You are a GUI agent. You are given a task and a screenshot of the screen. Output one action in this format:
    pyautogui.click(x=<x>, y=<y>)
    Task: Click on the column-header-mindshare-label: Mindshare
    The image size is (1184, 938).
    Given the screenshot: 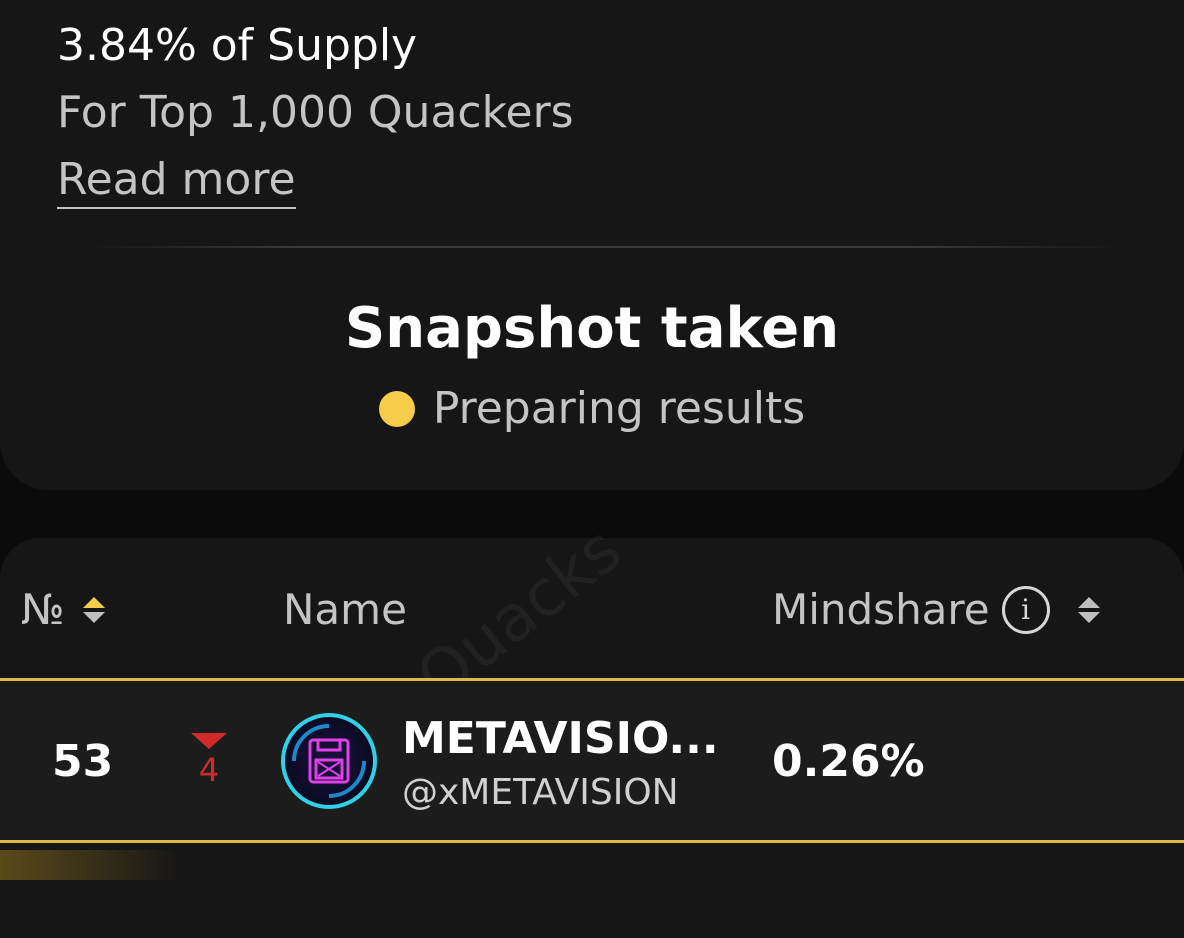 What is the action you would take?
    pyautogui.click(x=881, y=609)
    